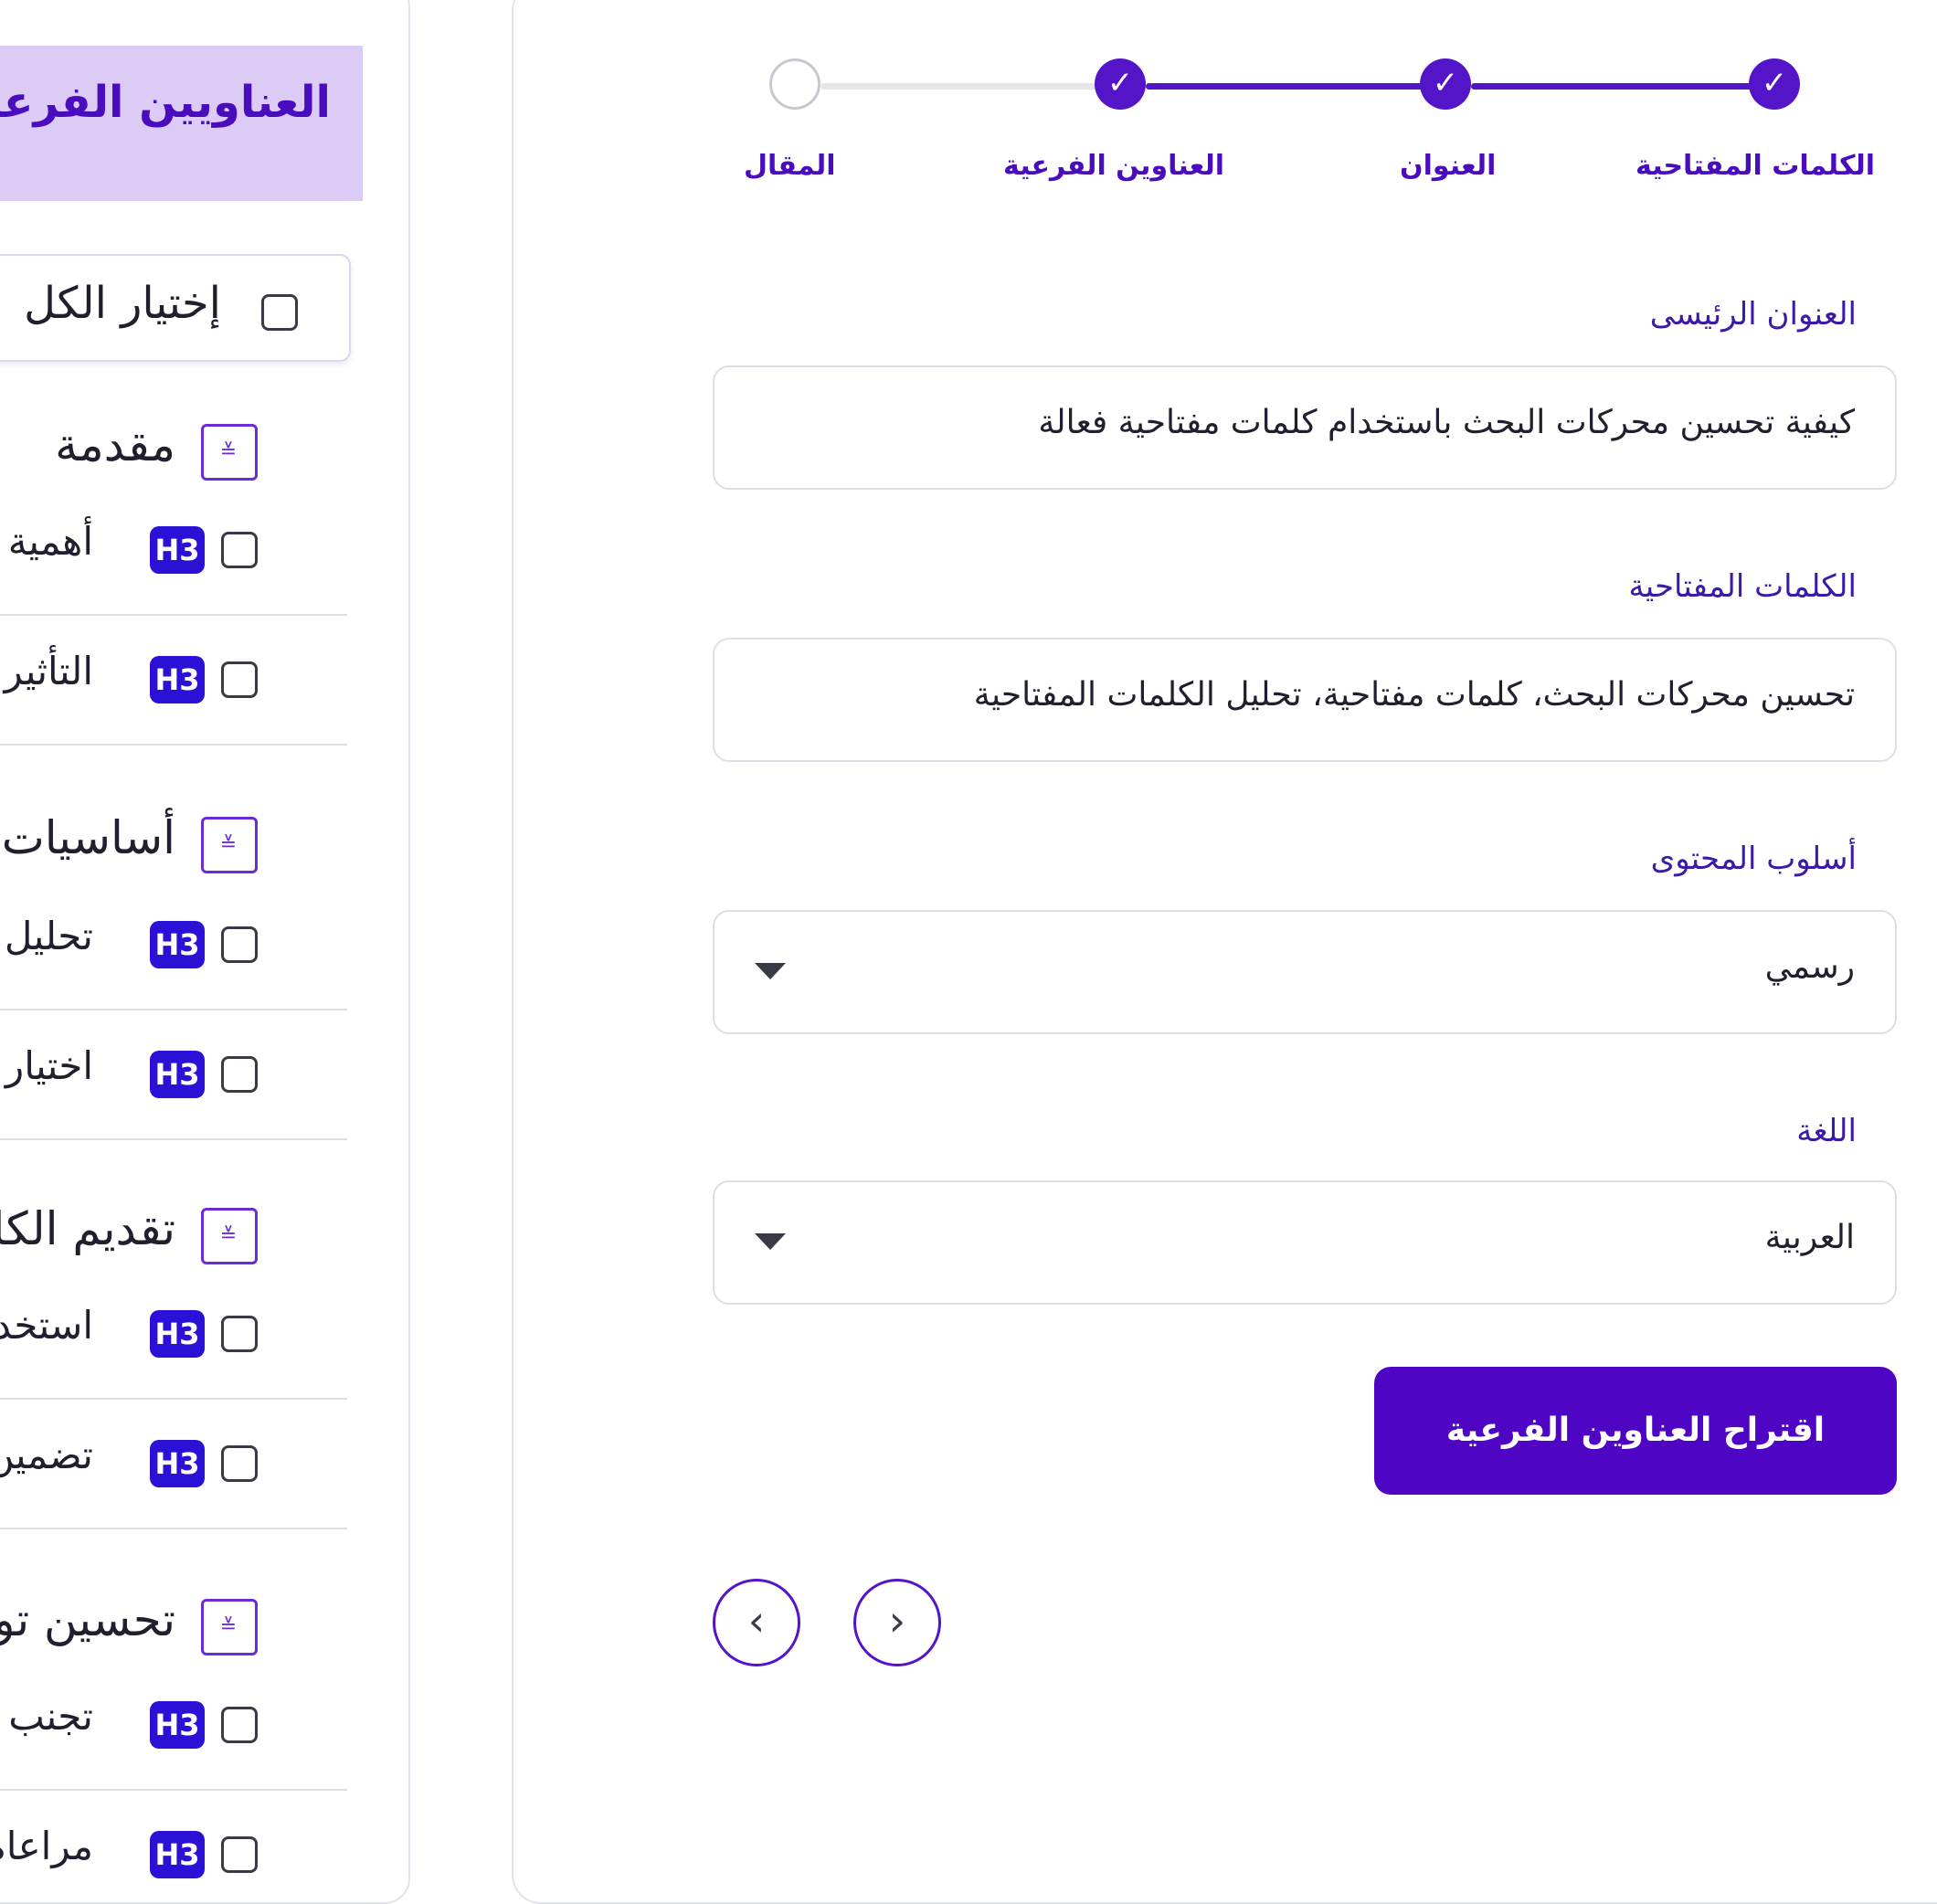  I want to click on step-label-keywords: الكلمات المفتاحية, so click(1755, 166).